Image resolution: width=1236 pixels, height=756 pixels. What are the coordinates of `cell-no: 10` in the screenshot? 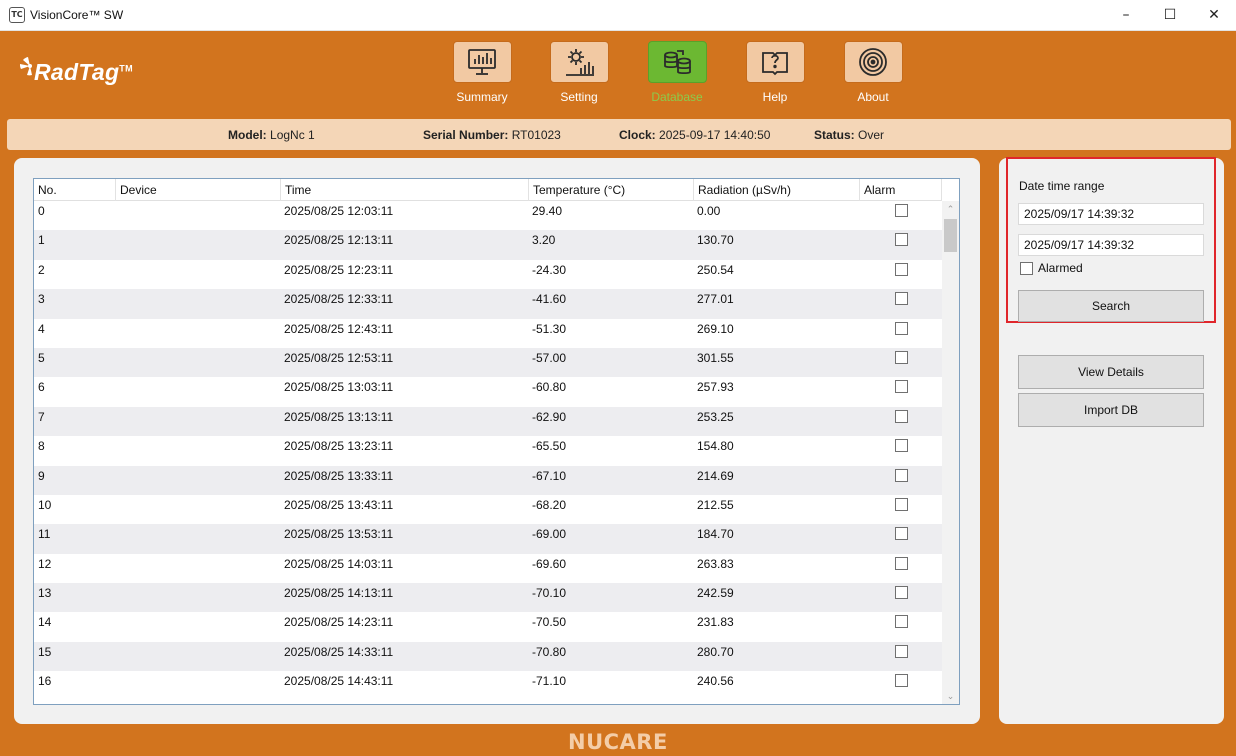 It's located at (45, 504).